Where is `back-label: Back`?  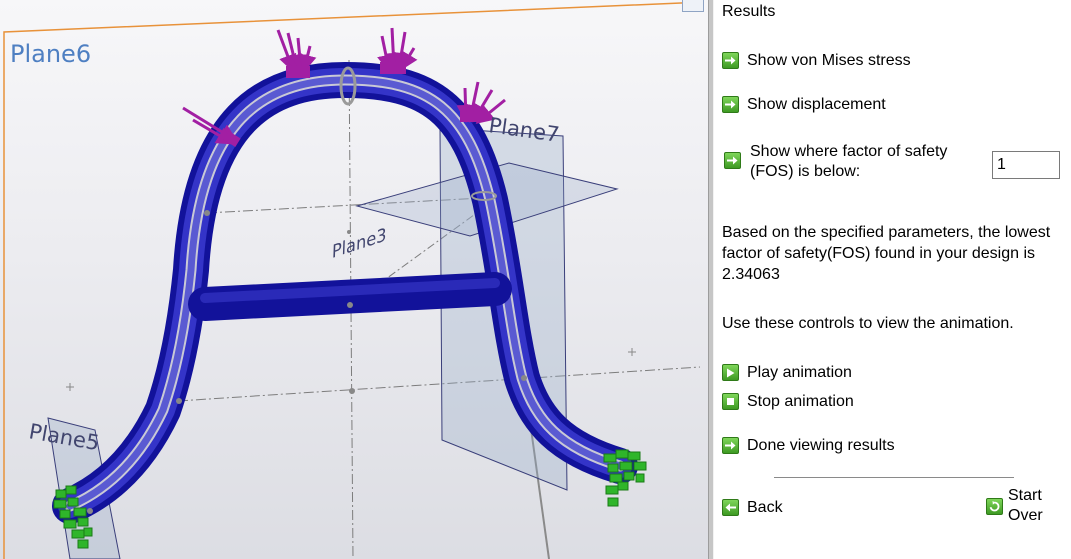 back-label: Back is located at coordinates (765, 507).